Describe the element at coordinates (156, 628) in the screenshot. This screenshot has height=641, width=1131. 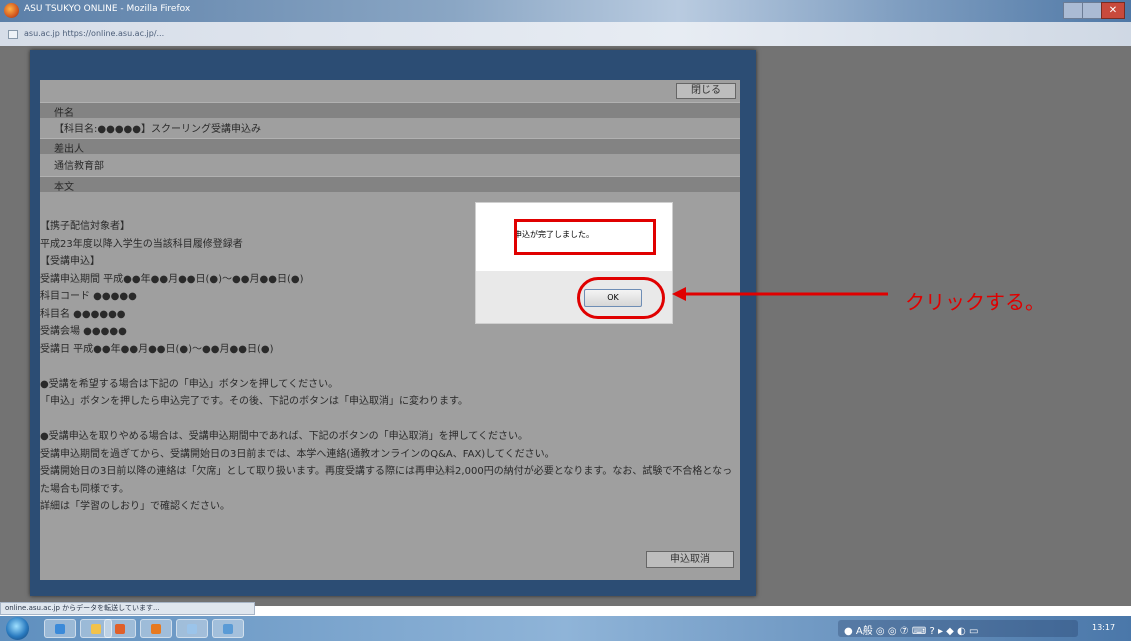
I see `taskbar-app-firefox` at that location.